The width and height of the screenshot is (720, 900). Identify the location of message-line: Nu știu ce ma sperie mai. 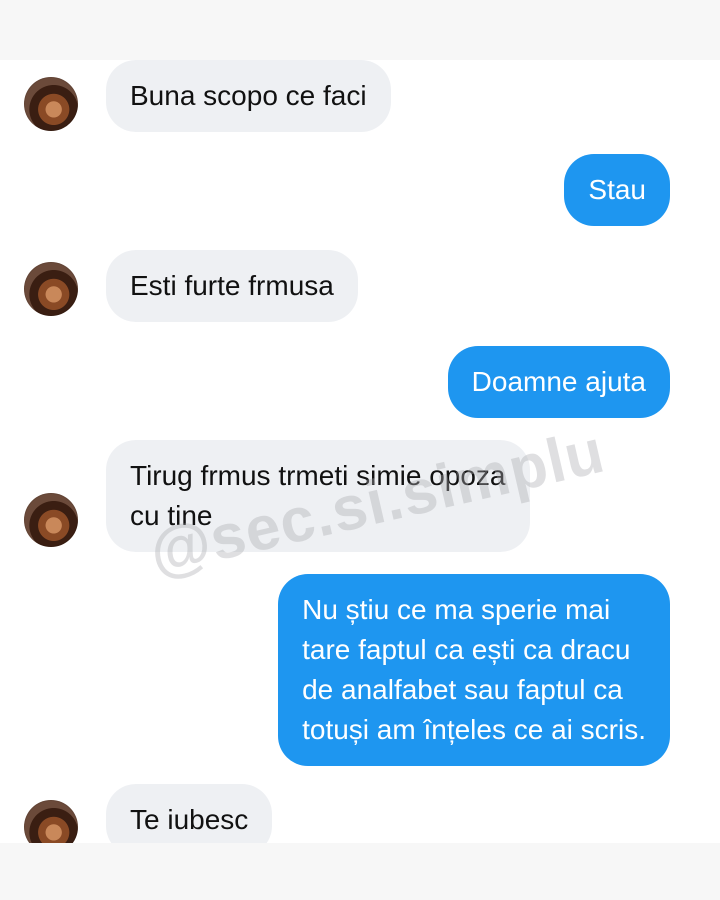
(456, 609).